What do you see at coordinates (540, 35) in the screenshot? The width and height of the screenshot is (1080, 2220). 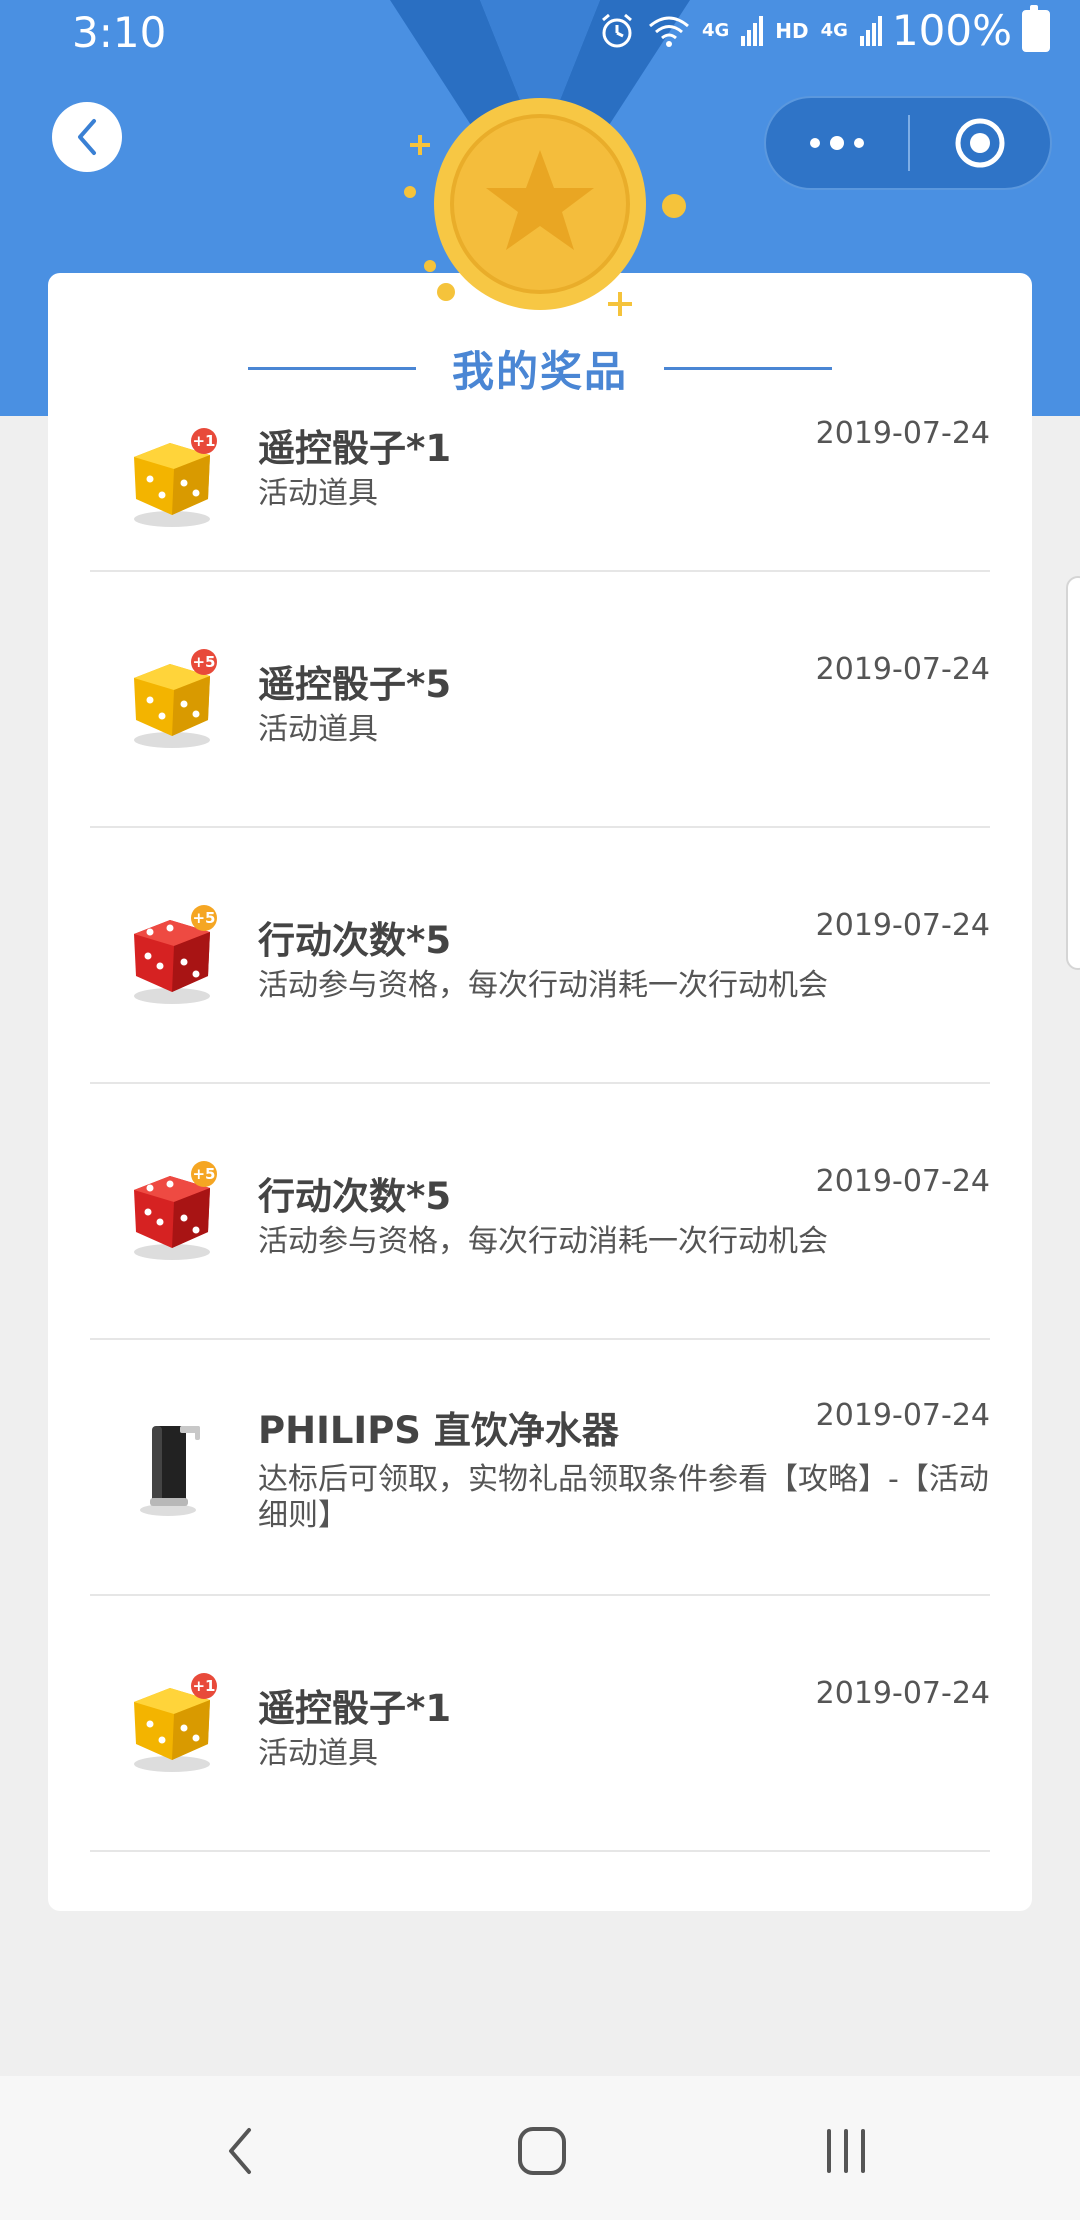 I see `status-bar: 3:10 4G HD 4G 100%` at bounding box center [540, 35].